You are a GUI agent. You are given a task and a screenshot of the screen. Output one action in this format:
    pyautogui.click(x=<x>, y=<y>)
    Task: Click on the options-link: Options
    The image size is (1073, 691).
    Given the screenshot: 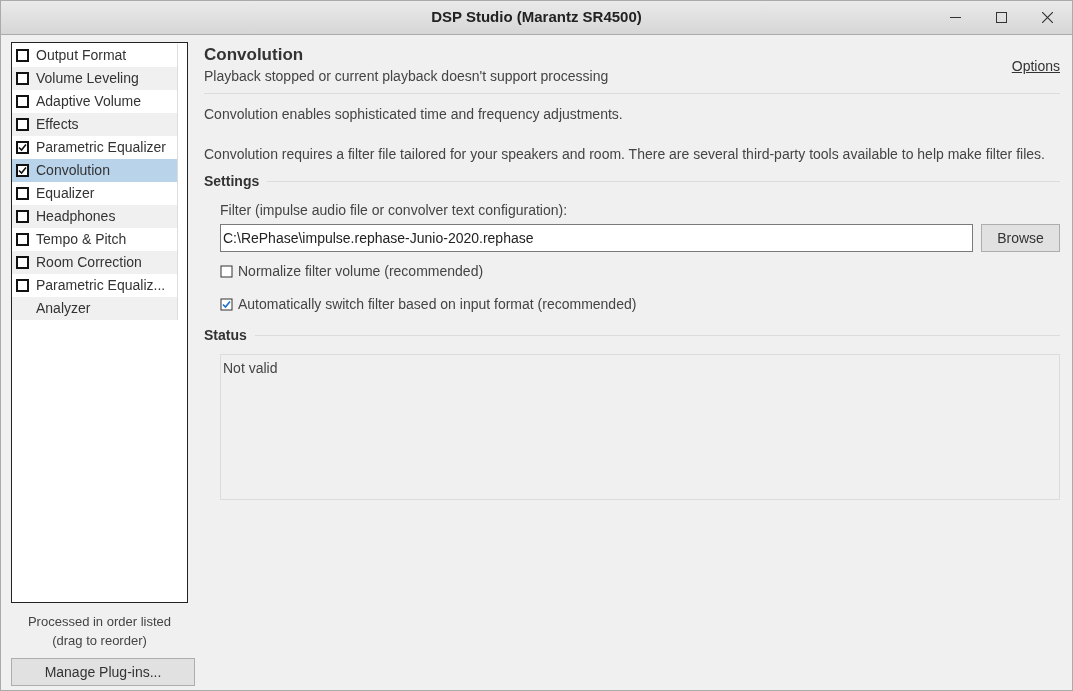 What is the action you would take?
    pyautogui.click(x=1035, y=66)
    